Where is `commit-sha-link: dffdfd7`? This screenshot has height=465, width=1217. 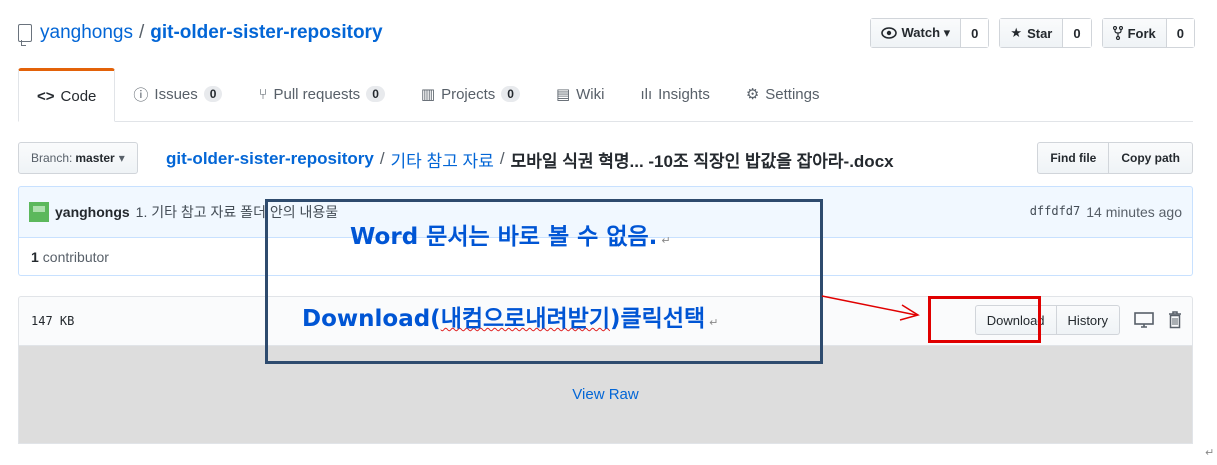 commit-sha-link: dffdfd7 is located at coordinates (1055, 212).